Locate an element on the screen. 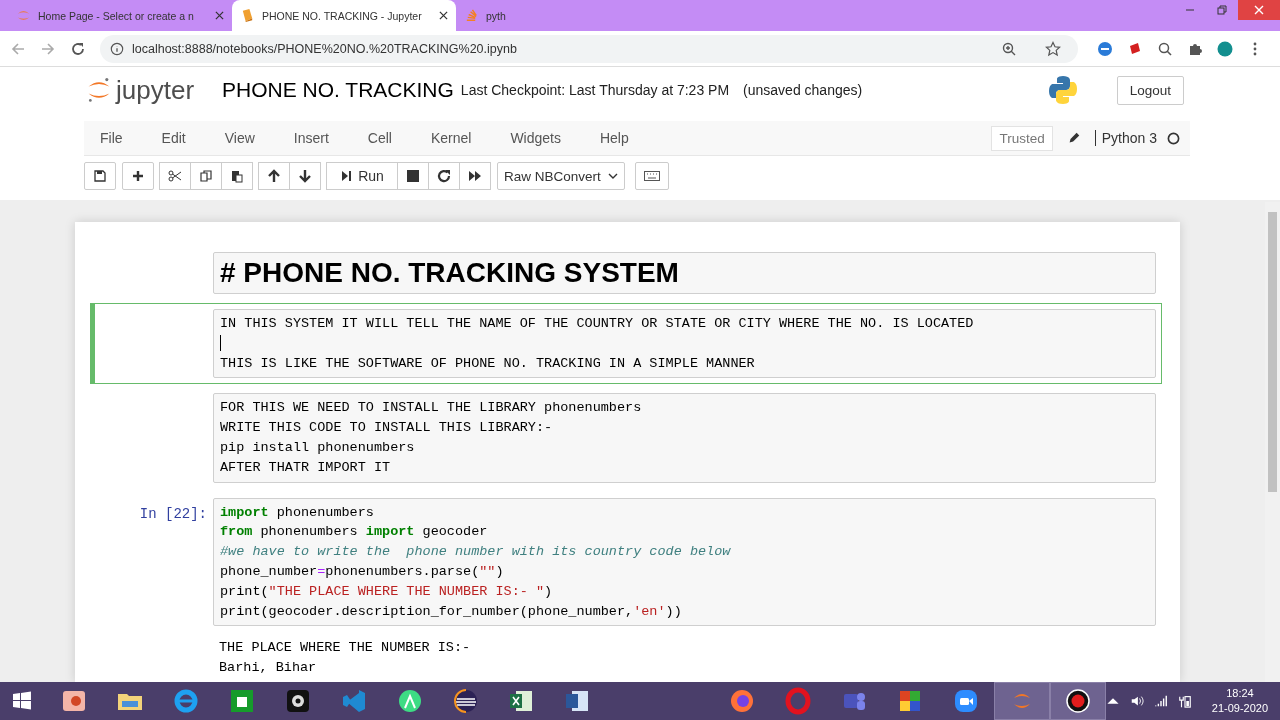 This screenshot has height=720, width=1280. python-logo is located at coordinates (1062, 90).